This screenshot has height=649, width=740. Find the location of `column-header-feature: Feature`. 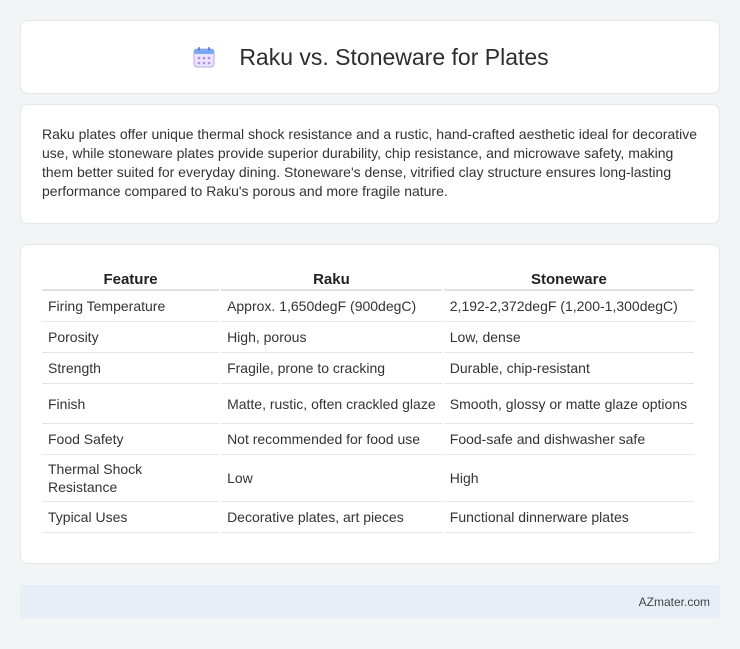

column-header-feature: Feature is located at coordinates (131, 278).